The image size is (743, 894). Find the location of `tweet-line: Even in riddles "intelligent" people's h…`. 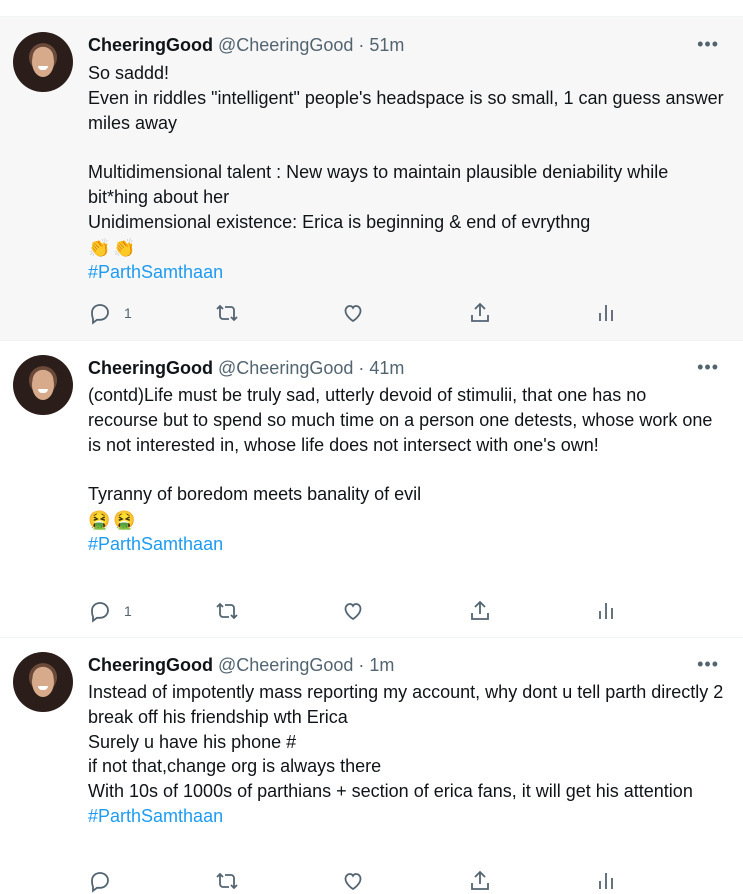

tweet-line: Even in riddles "intelligent" people's h… is located at coordinates (406, 110).